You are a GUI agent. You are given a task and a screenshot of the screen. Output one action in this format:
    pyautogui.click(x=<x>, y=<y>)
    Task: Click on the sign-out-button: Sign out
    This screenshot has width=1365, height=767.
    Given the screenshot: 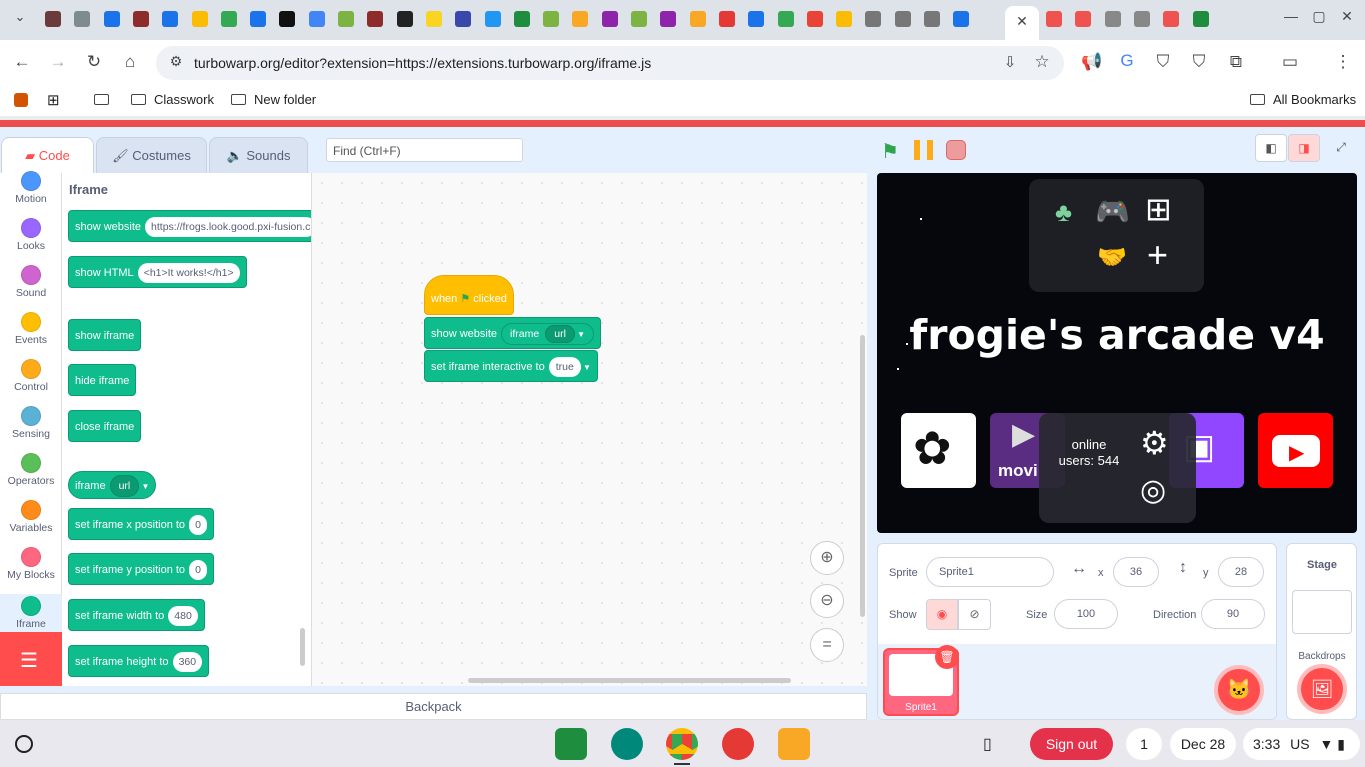 What is the action you would take?
    pyautogui.click(x=1071, y=744)
    